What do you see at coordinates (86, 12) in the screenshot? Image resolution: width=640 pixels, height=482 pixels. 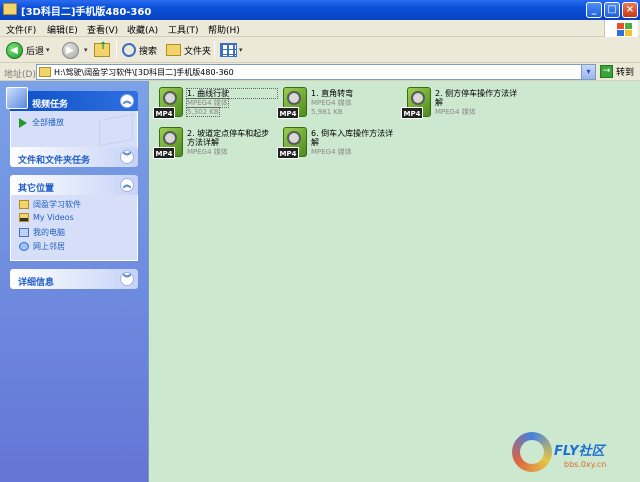 I see `window-title: [3D科目二]手机版480-360` at bounding box center [86, 12].